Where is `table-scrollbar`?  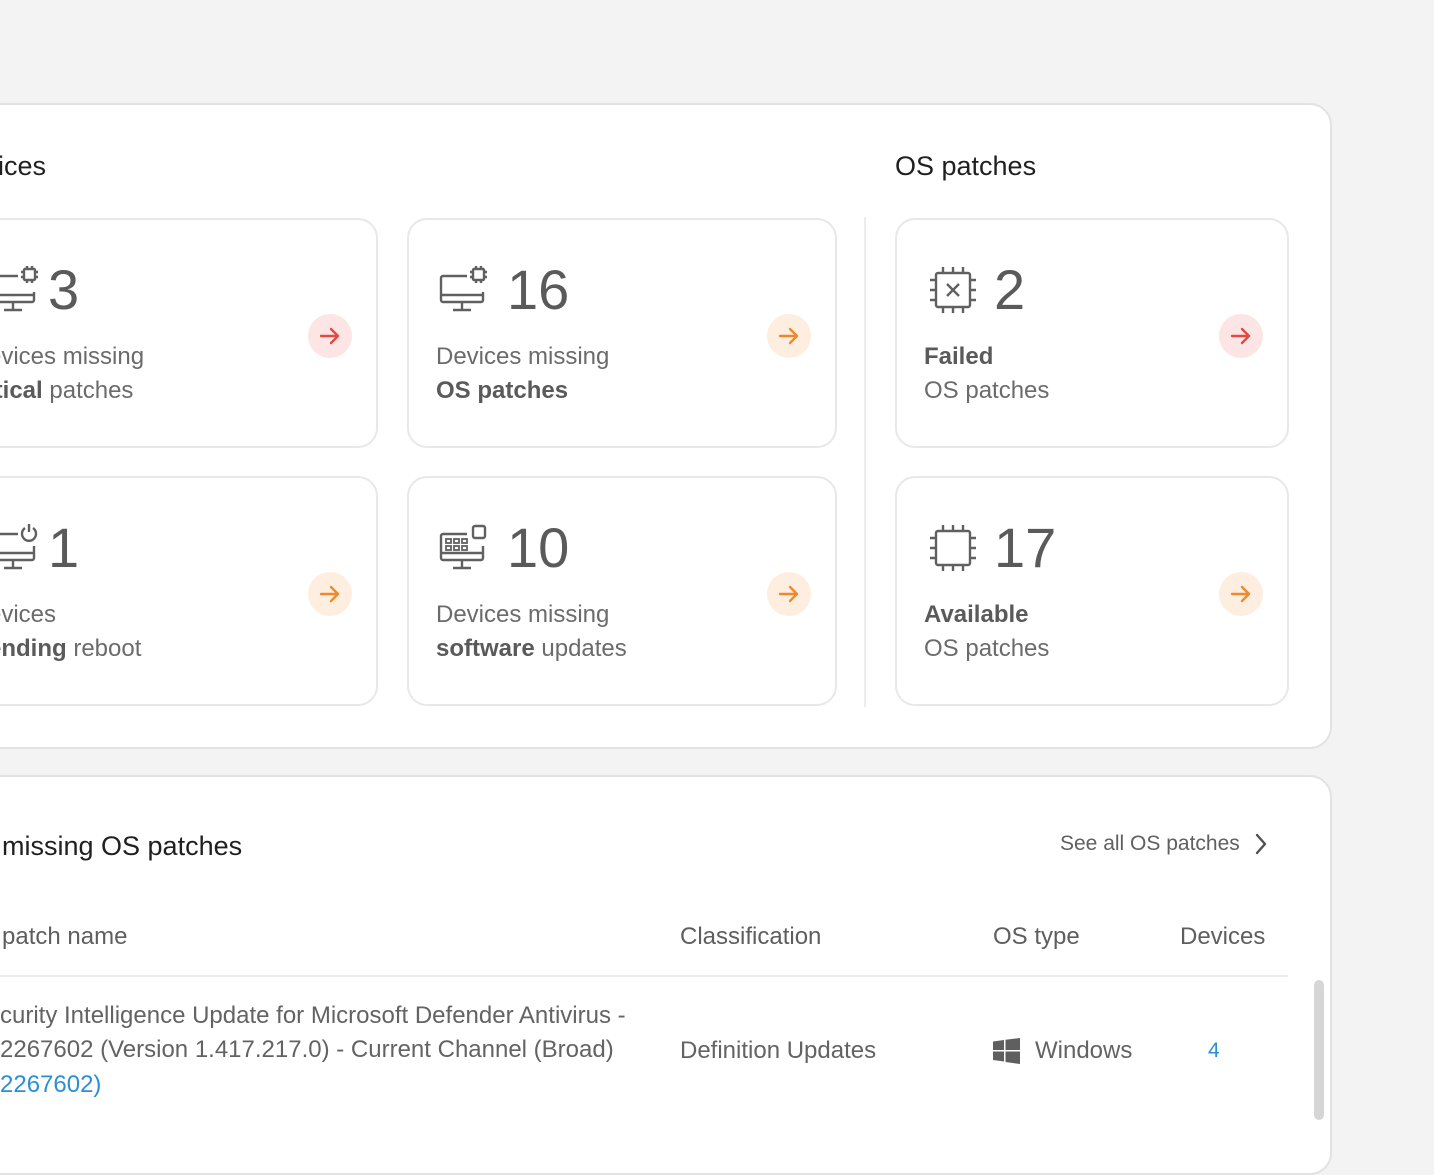
table-scrollbar is located at coordinates (1319, 1050).